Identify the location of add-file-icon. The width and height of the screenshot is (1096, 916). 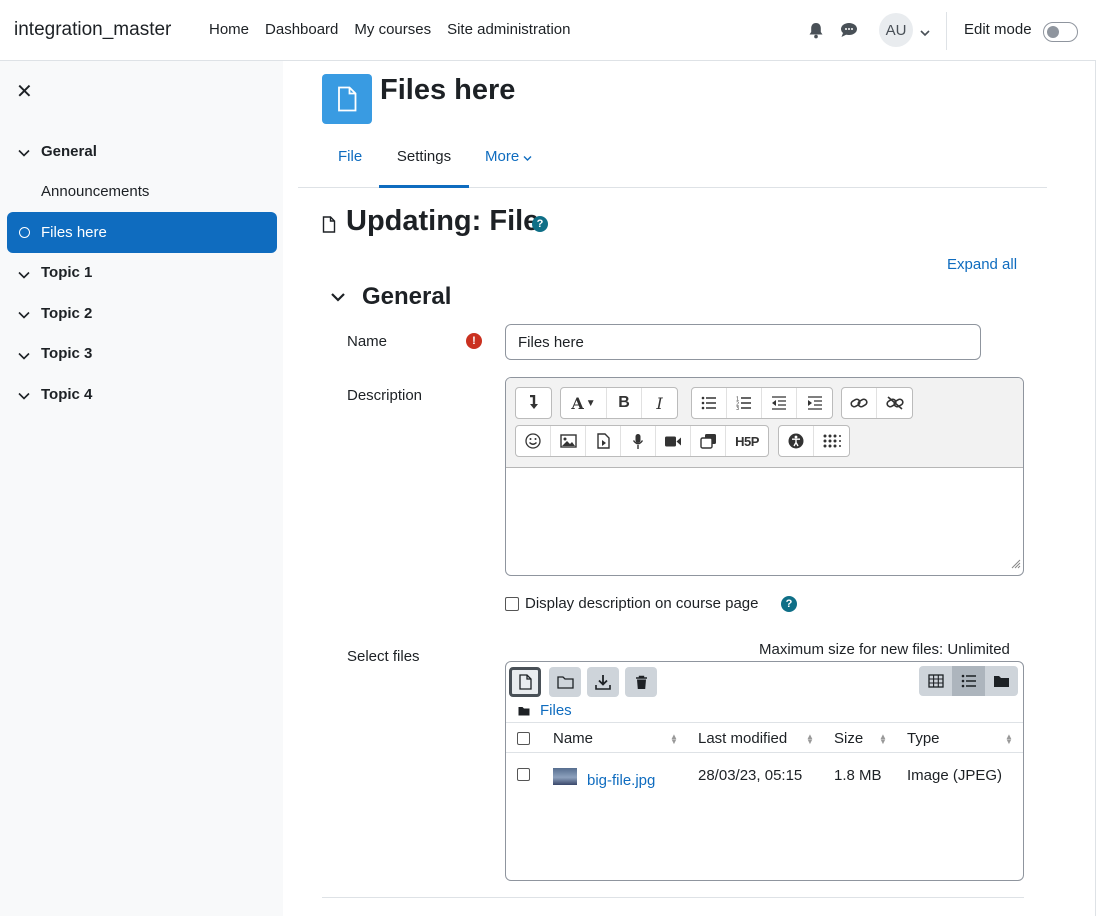
(525, 682).